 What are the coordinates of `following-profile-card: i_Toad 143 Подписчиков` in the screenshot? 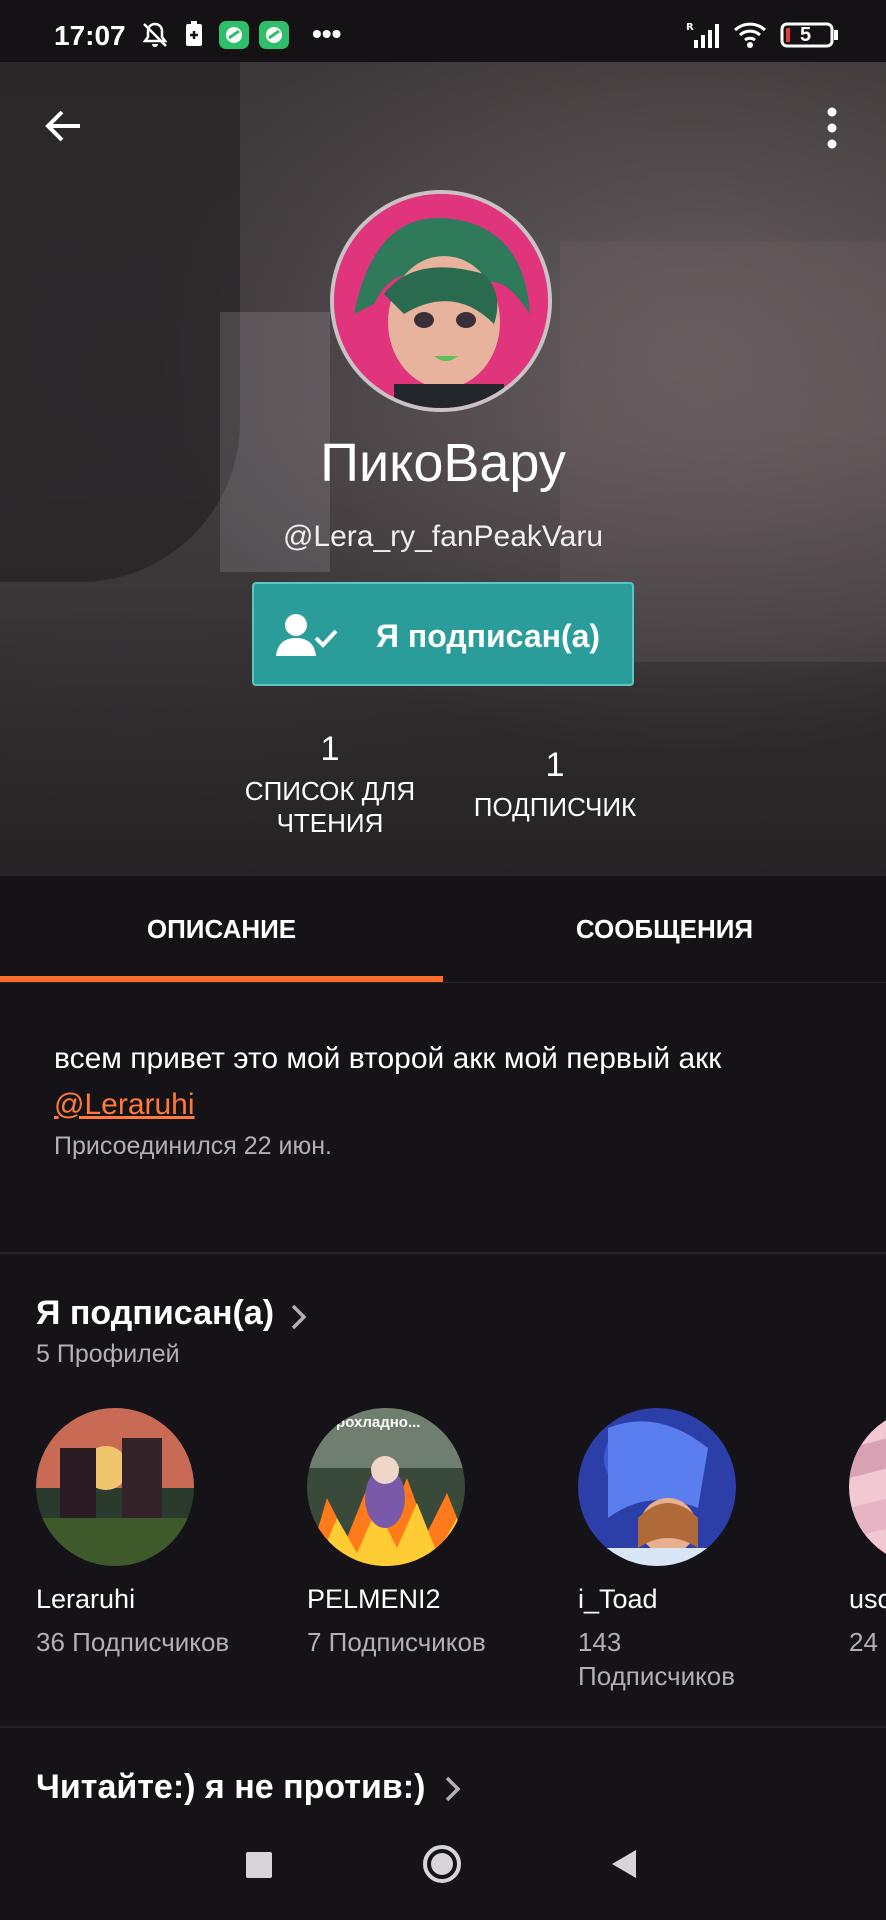 It's located at (673, 1550).